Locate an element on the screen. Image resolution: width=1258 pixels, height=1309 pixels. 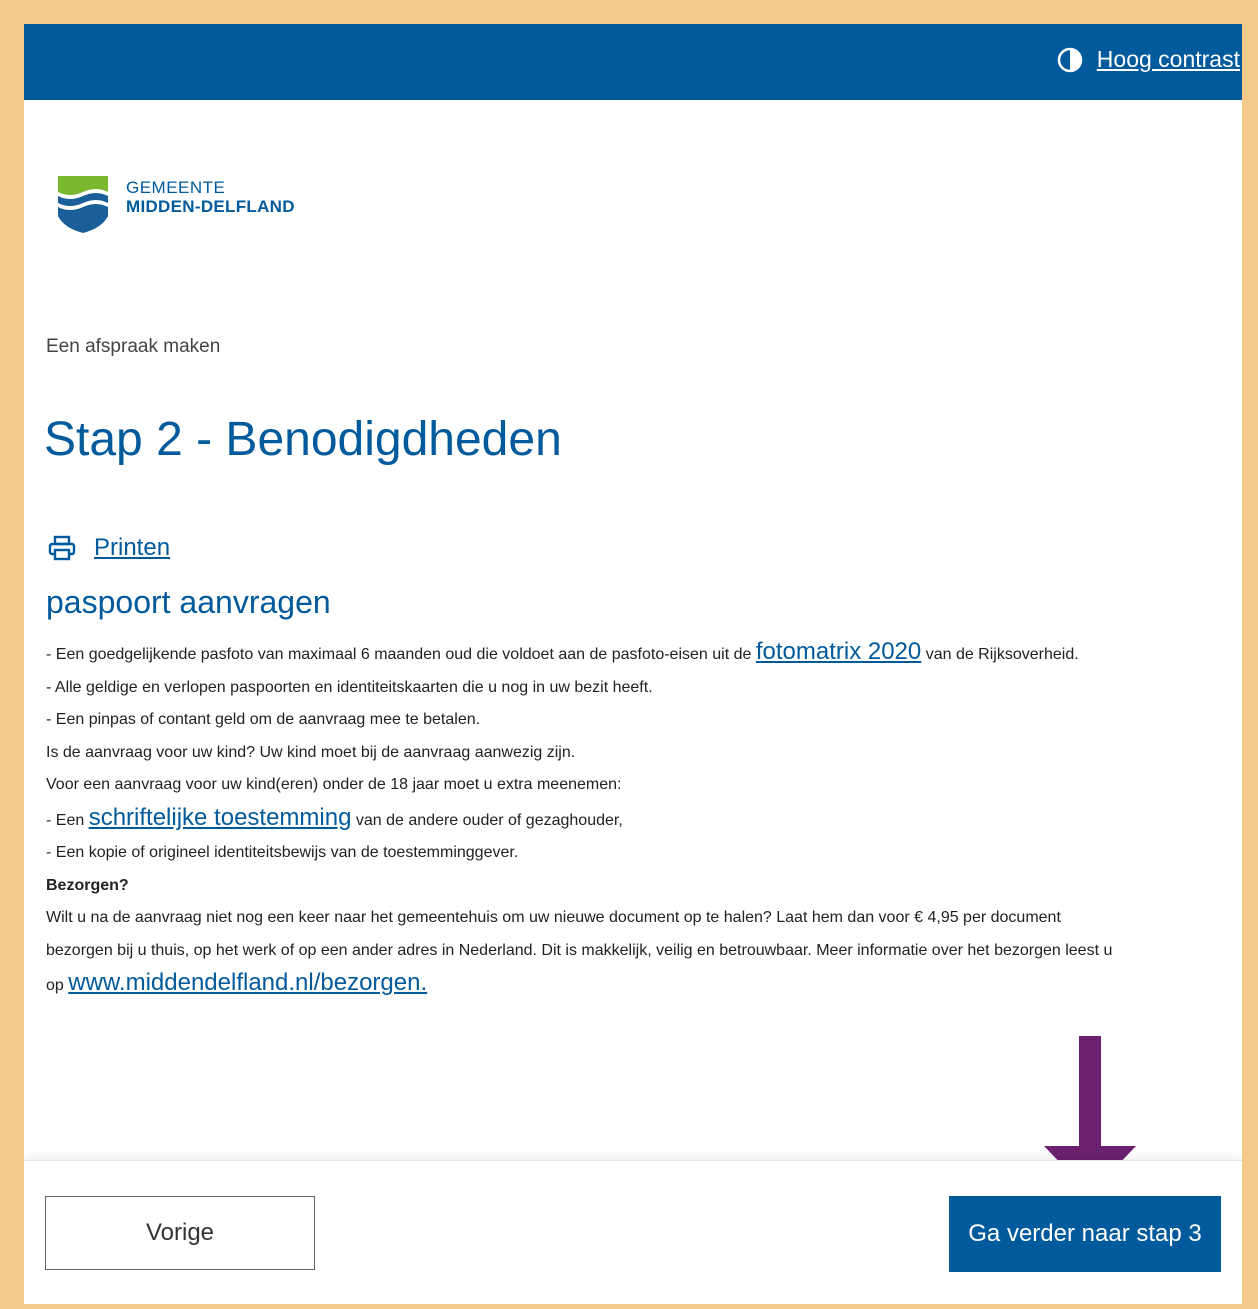
printer-icon is located at coordinates (62, 548).